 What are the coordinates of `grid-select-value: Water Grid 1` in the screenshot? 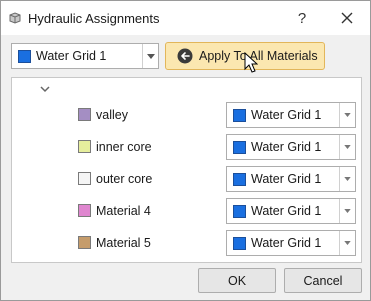 It's located at (71, 56).